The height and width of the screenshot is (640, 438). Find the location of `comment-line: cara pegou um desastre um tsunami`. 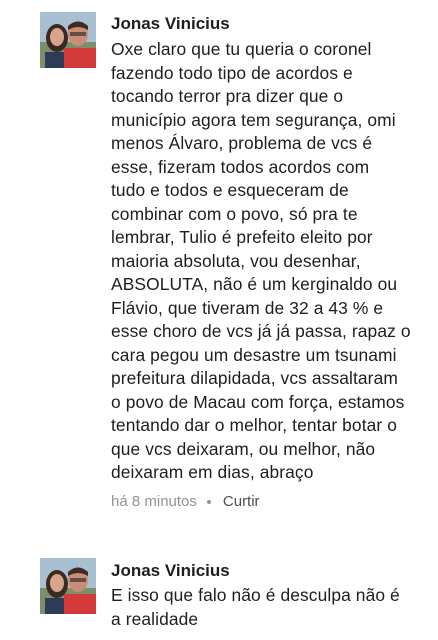

comment-line: cara pegou um desastre um tsunami is located at coordinates (254, 354).